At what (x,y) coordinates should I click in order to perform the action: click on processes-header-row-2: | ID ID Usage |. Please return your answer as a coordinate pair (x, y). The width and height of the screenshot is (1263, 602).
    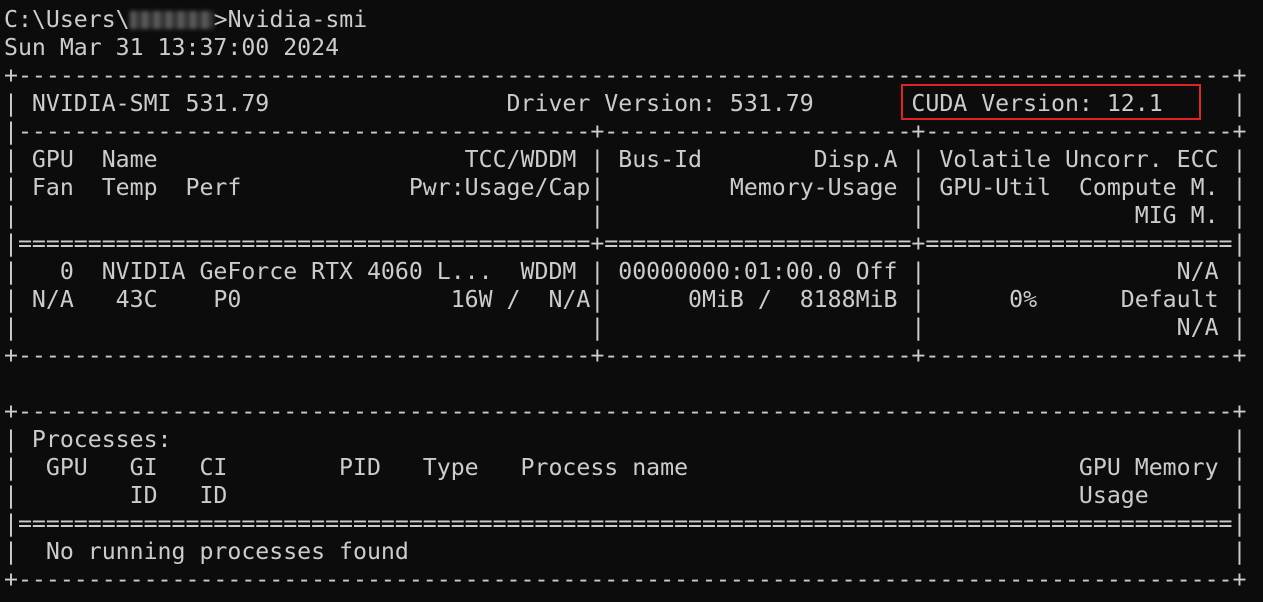
    Looking at the image, I should click on (625, 495).